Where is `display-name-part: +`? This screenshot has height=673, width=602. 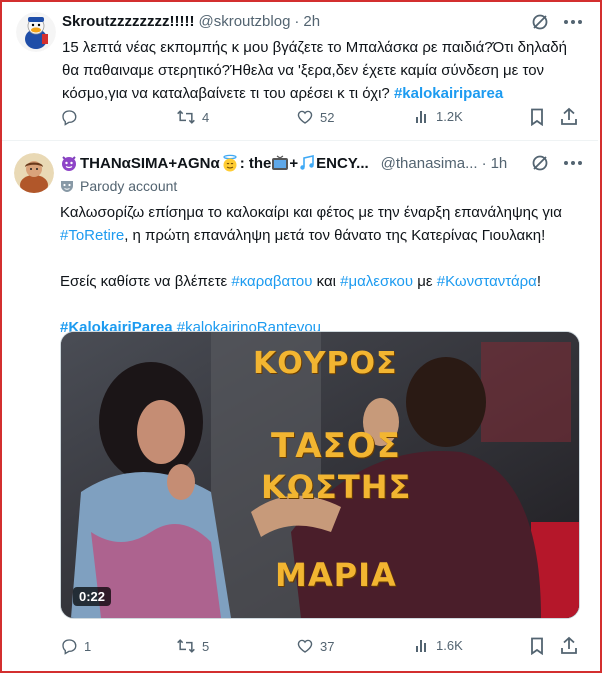
display-name-part: + is located at coordinates (294, 163).